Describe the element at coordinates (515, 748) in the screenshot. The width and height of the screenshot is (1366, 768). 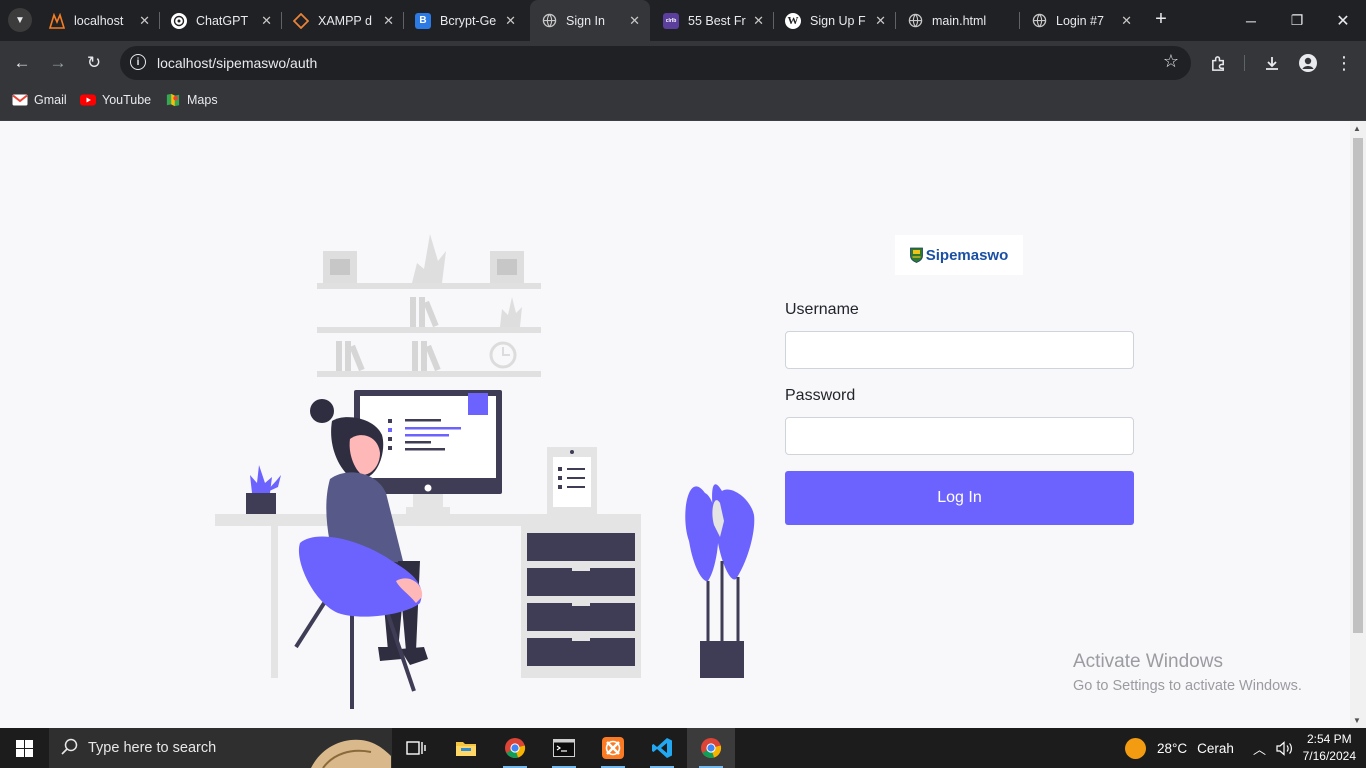
I see `chrome-taskbar-icon` at that location.